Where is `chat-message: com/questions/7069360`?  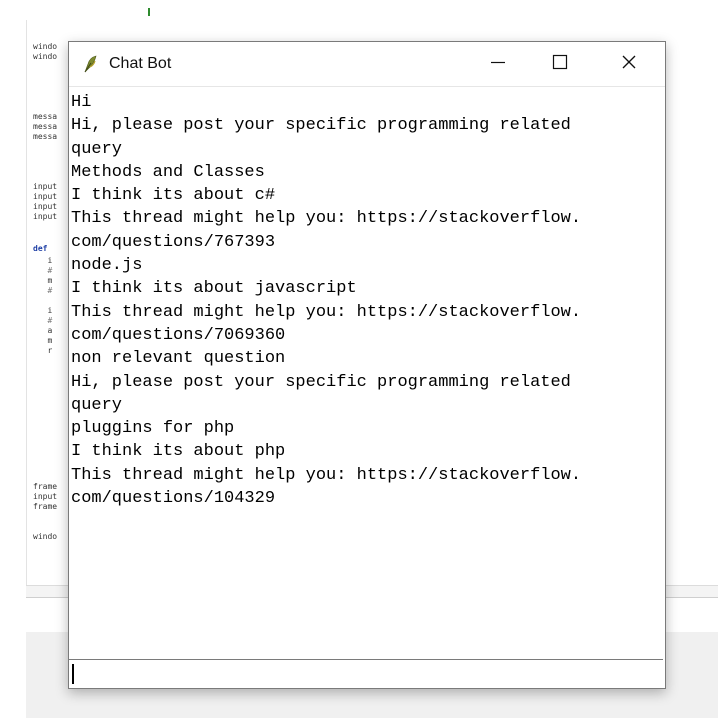 chat-message: com/questions/7069360 is located at coordinates (178, 335).